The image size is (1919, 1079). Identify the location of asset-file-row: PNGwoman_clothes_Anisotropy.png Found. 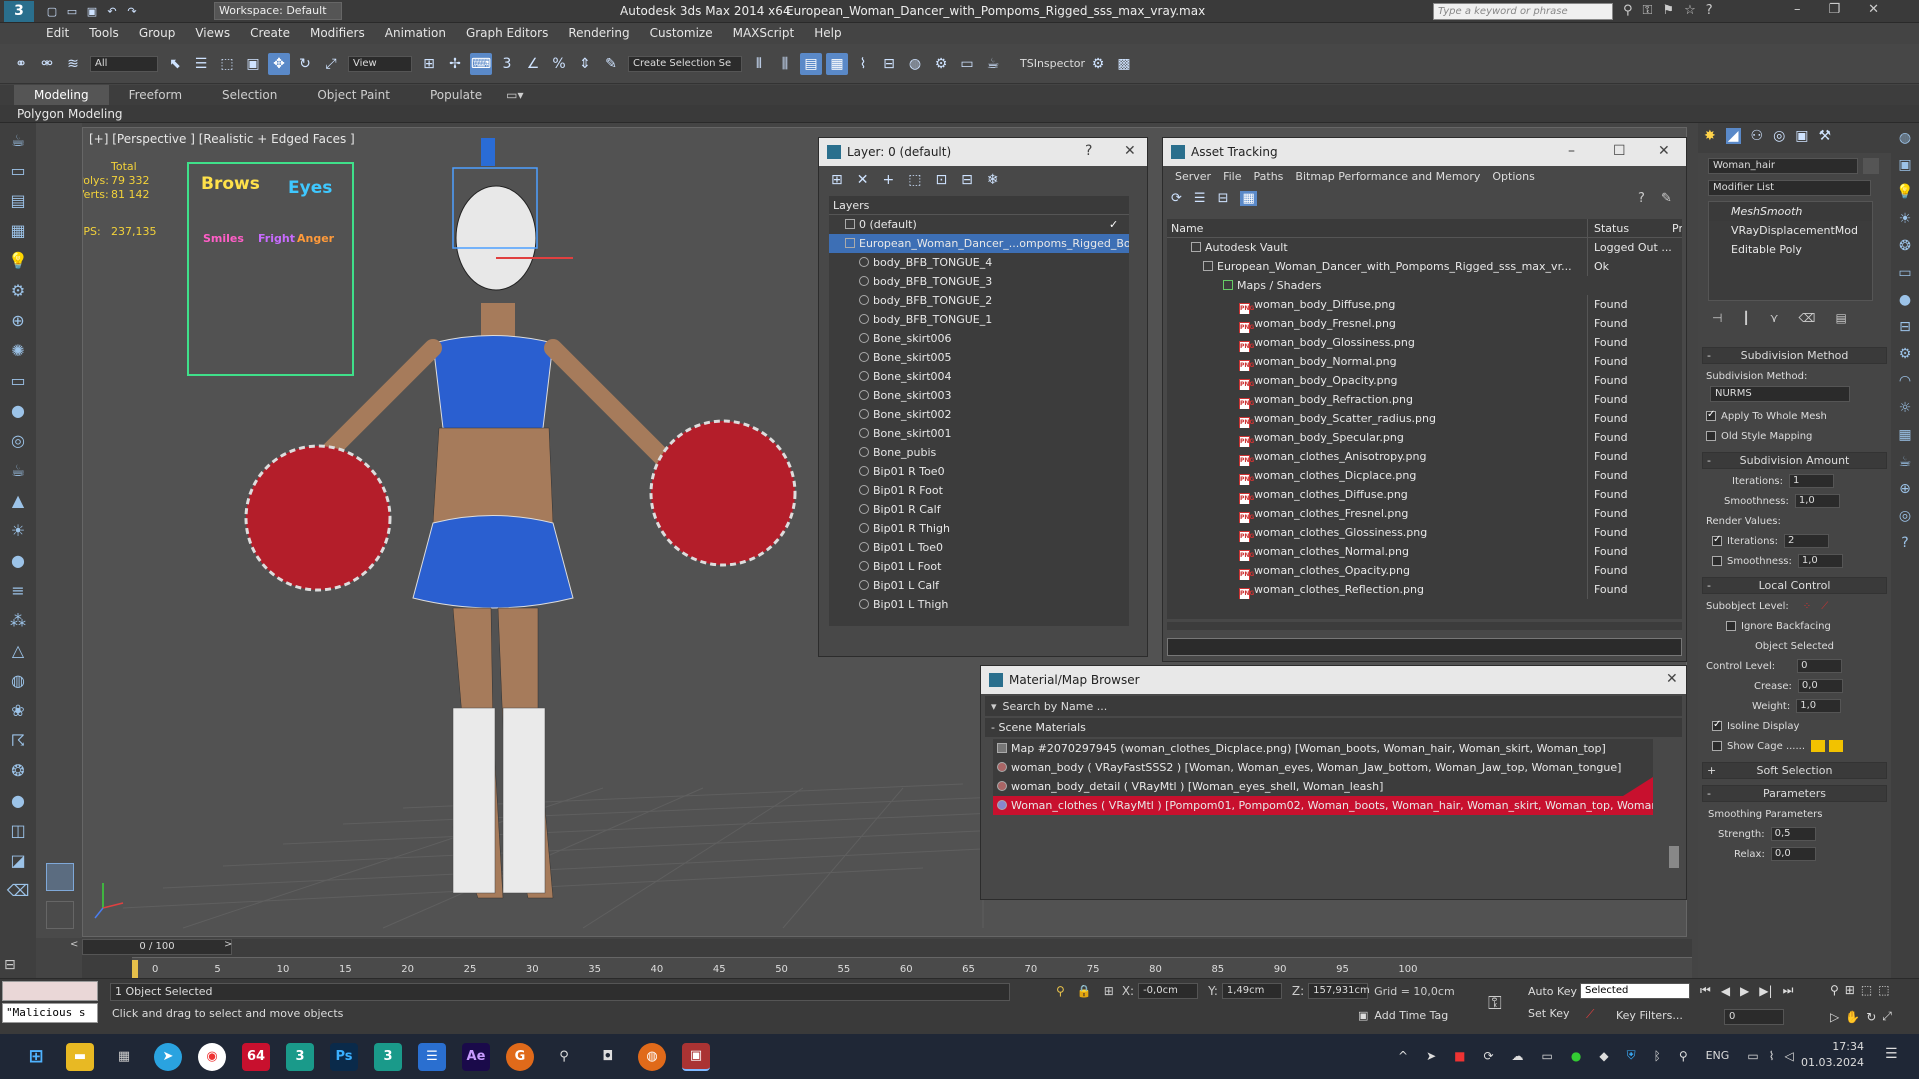
(1424, 456).